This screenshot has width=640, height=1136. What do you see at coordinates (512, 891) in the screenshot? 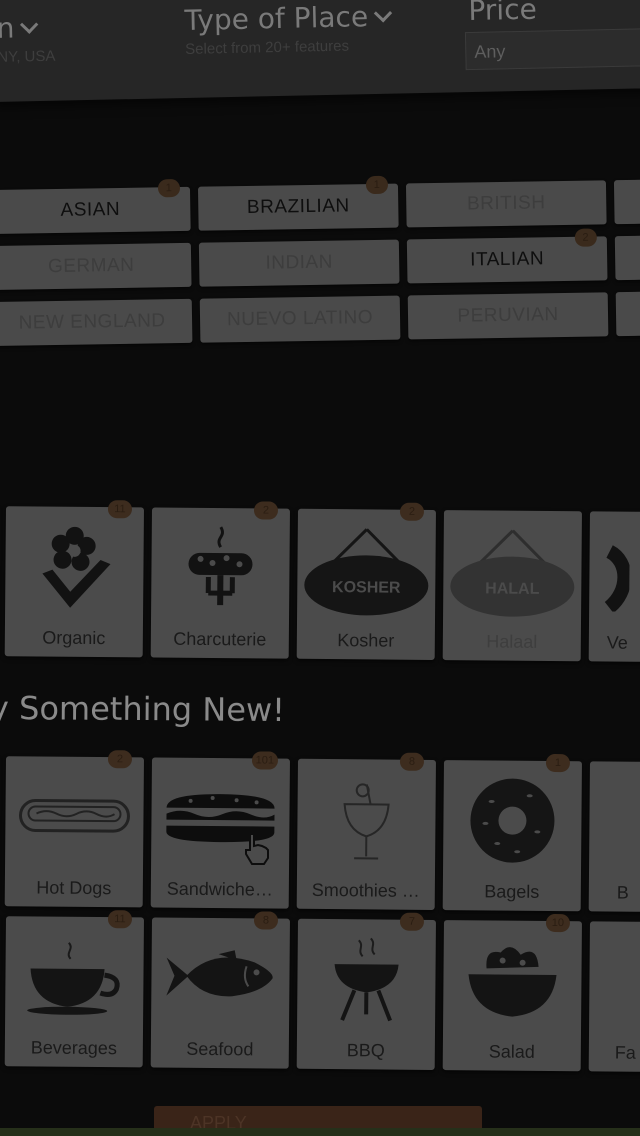
I see `tile-label: Bagels` at bounding box center [512, 891].